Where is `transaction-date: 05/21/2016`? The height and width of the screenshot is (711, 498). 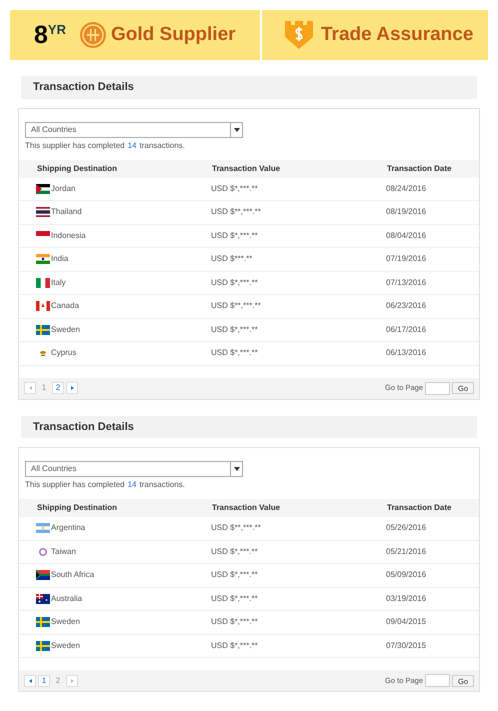 transaction-date: 05/21/2016 is located at coordinates (407, 552).